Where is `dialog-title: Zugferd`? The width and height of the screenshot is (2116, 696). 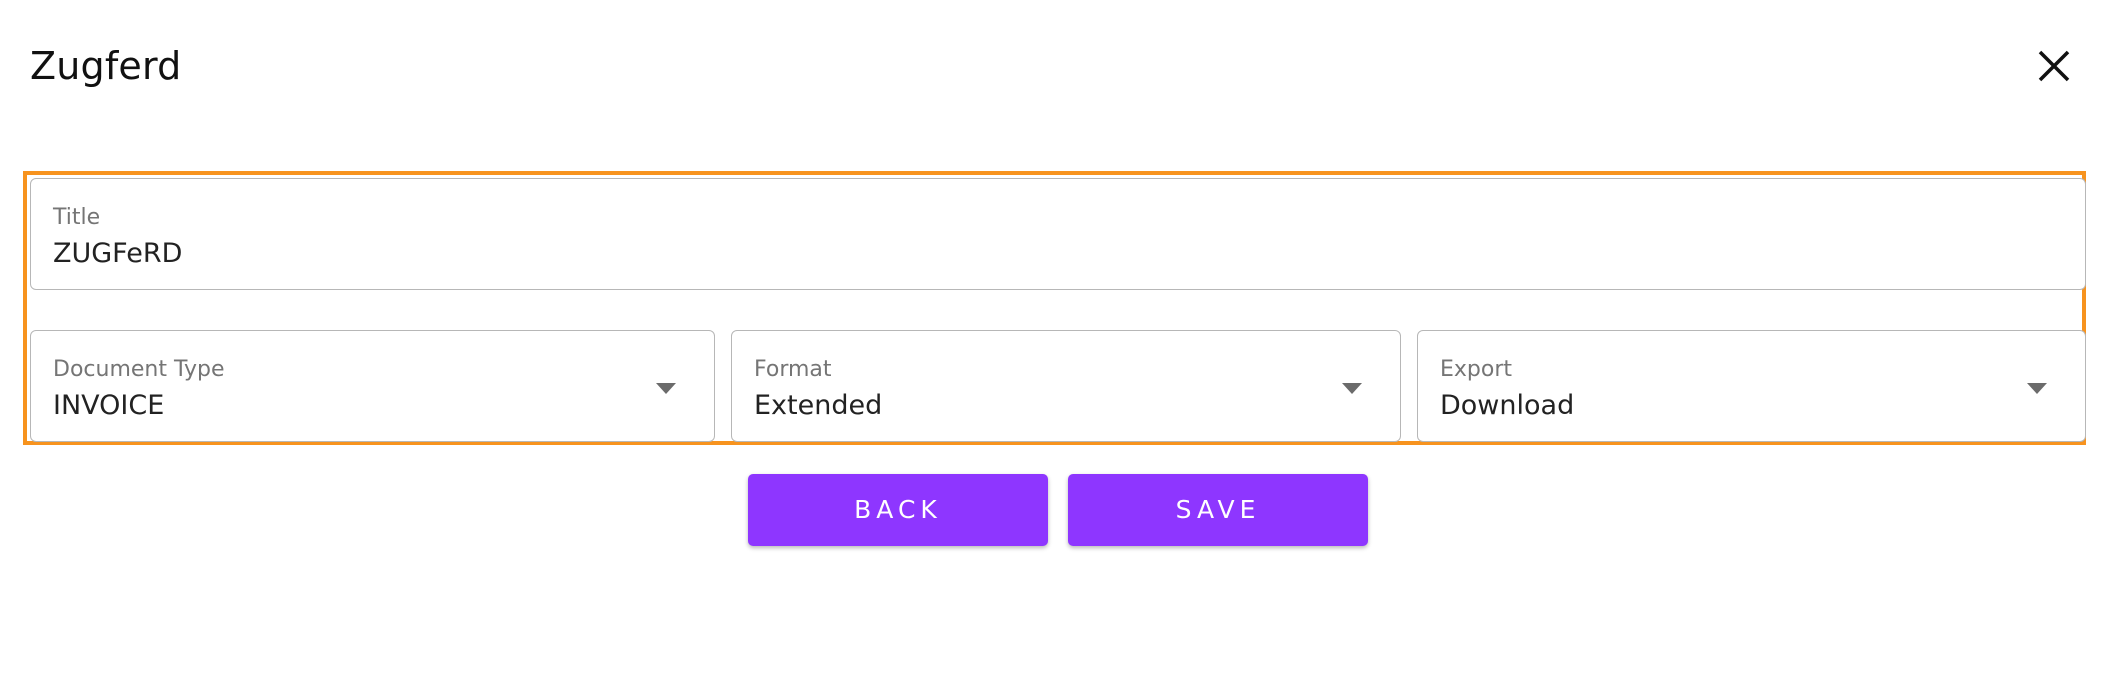 dialog-title: Zugferd is located at coordinates (106, 66).